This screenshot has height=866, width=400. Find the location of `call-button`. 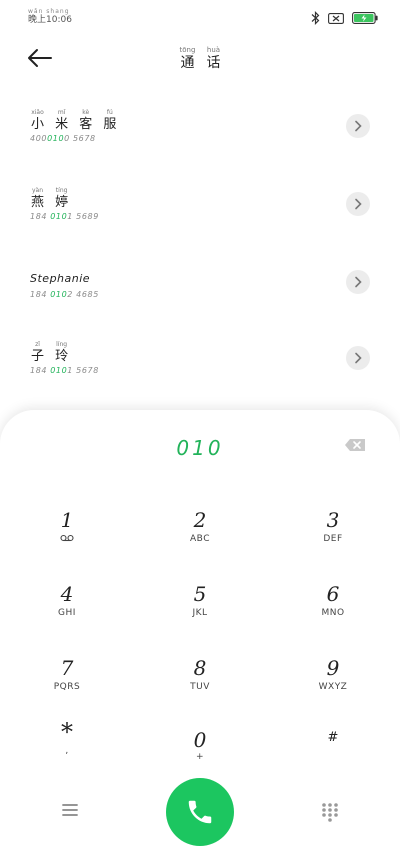

call-button is located at coordinates (200, 812).